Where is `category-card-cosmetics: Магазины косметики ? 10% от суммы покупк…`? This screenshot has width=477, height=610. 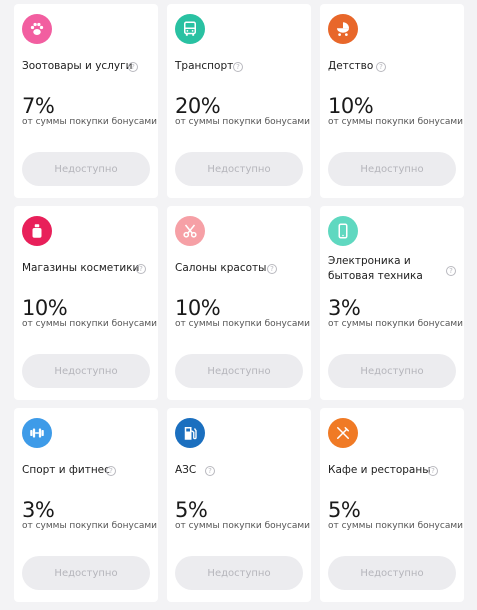 category-card-cosmetics: Магазины косметики ? 10% от суммы покупк… is located at coordinates (86, 303).